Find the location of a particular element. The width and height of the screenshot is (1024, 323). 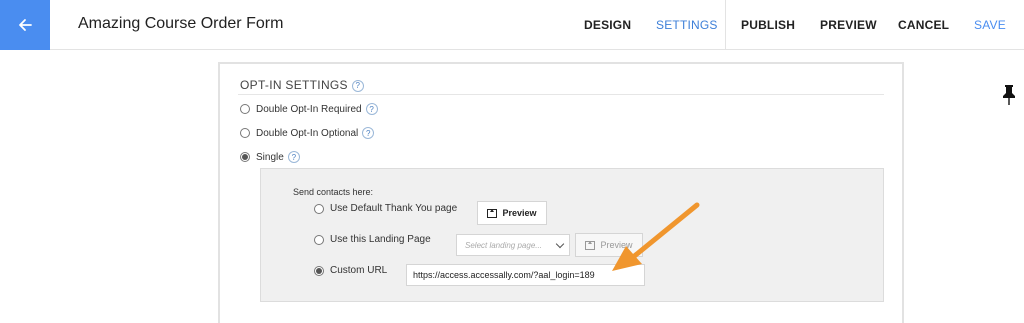

radio-custom-url: Custom URL is located at coordinates (350, 270).